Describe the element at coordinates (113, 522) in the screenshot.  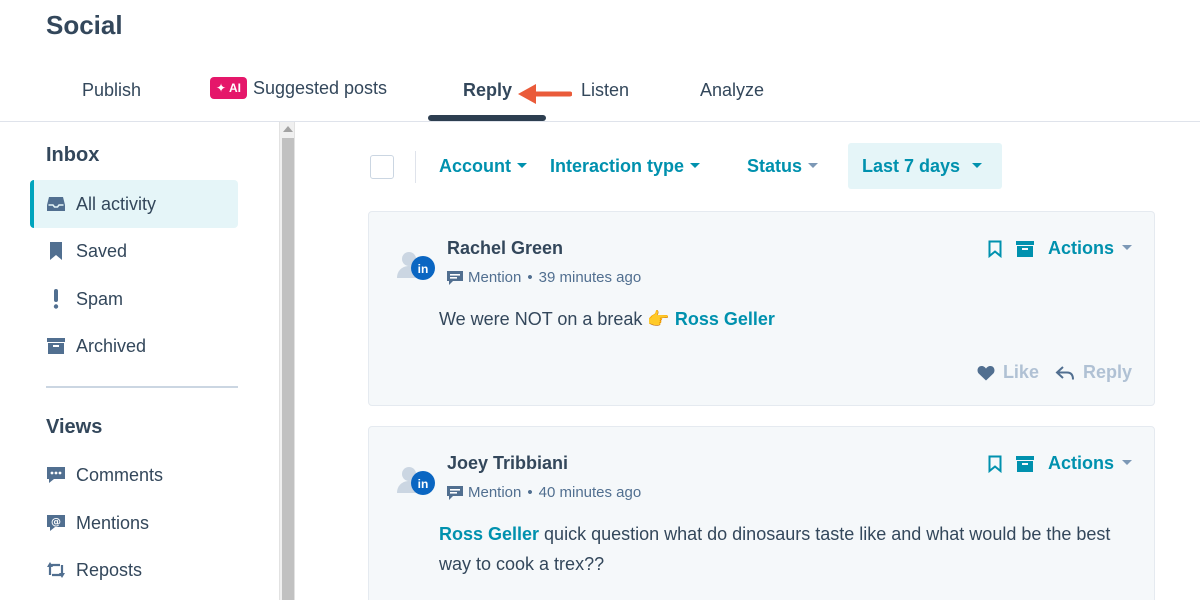
I see `sidebar-item-label: Mentions` at that location.